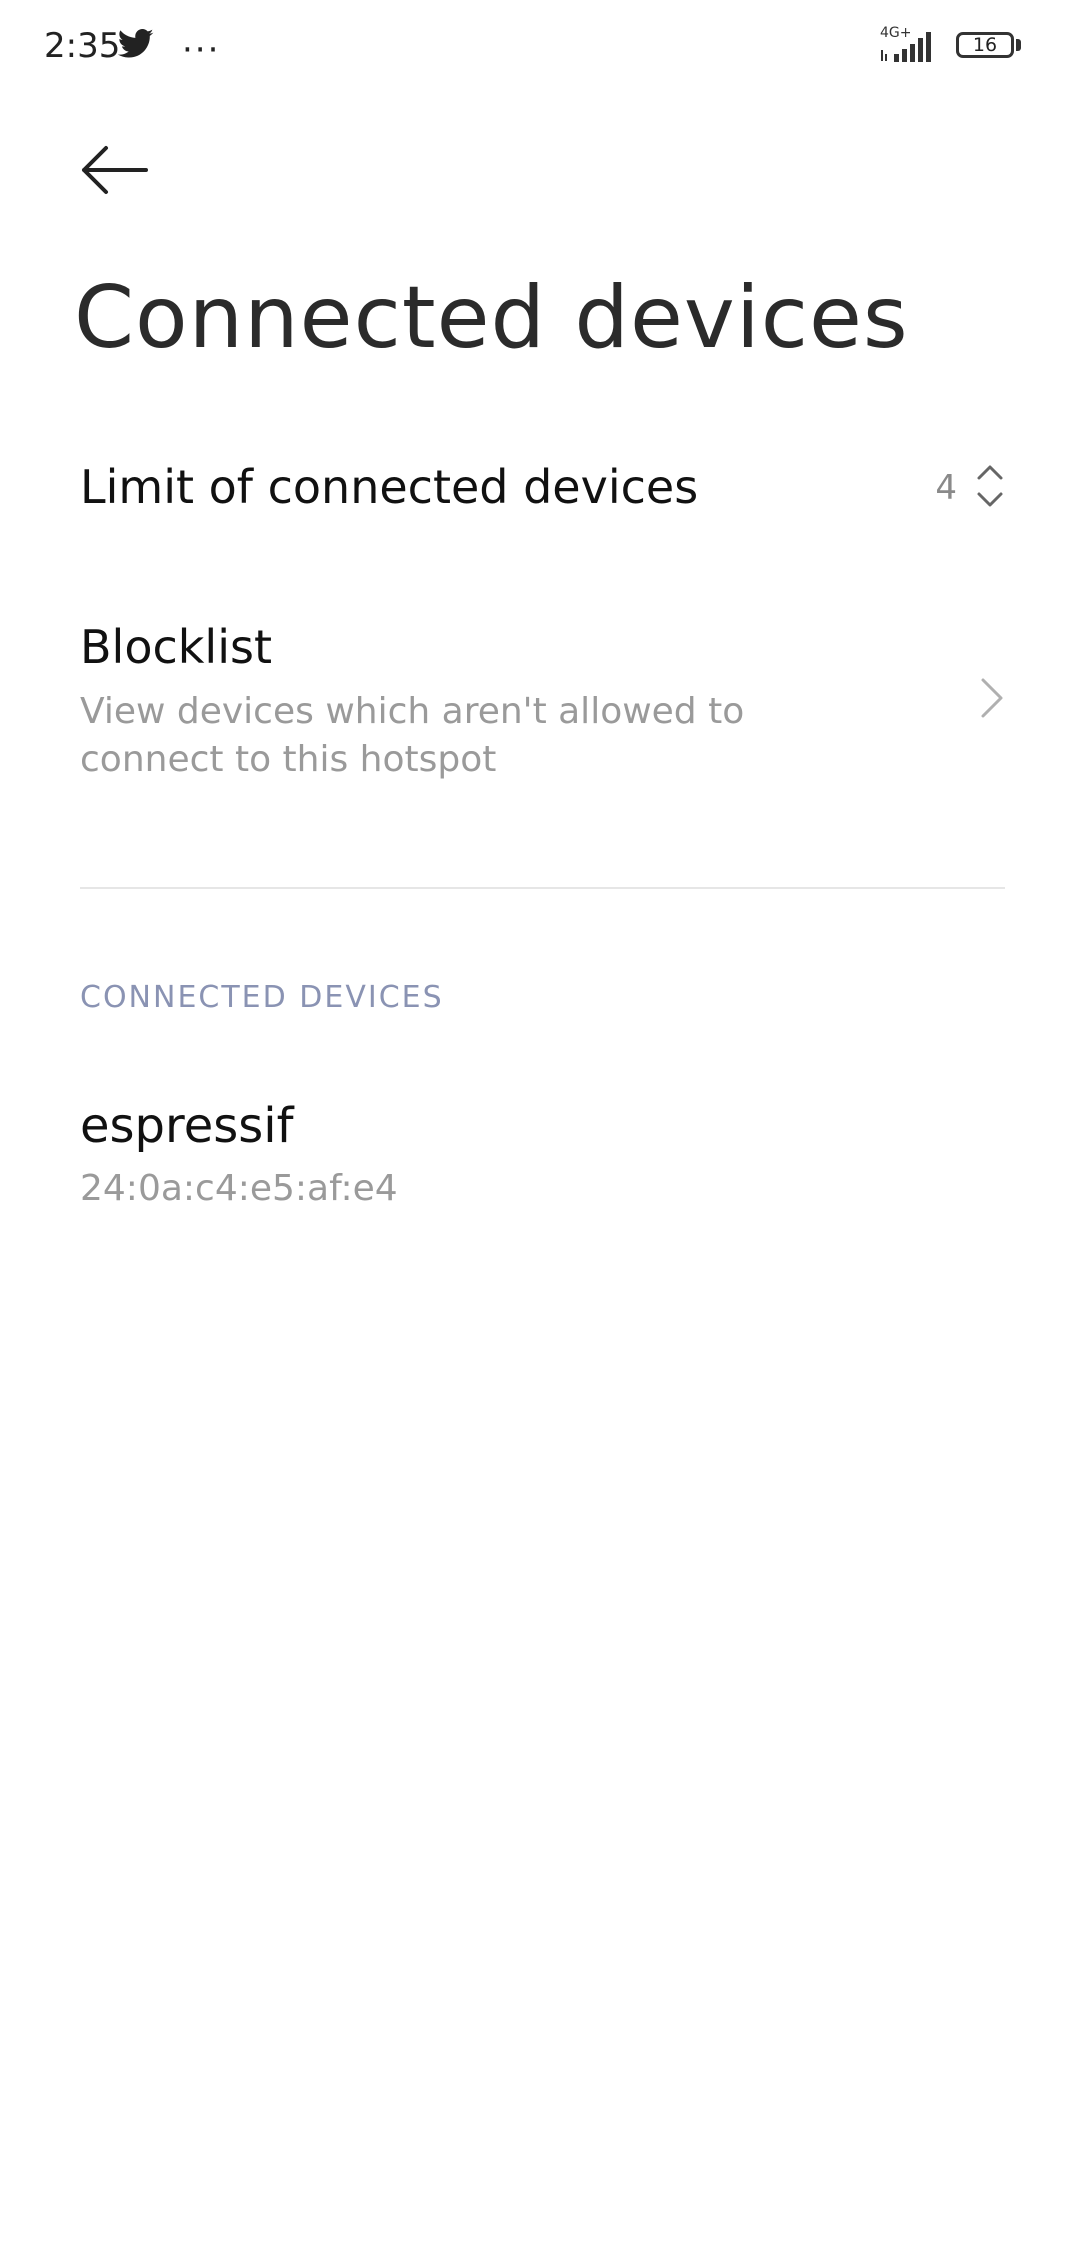 The width and height of the screenshot is (1080, 2246). I want to click on blocklist-title: Blocklist, so click(176, 647).